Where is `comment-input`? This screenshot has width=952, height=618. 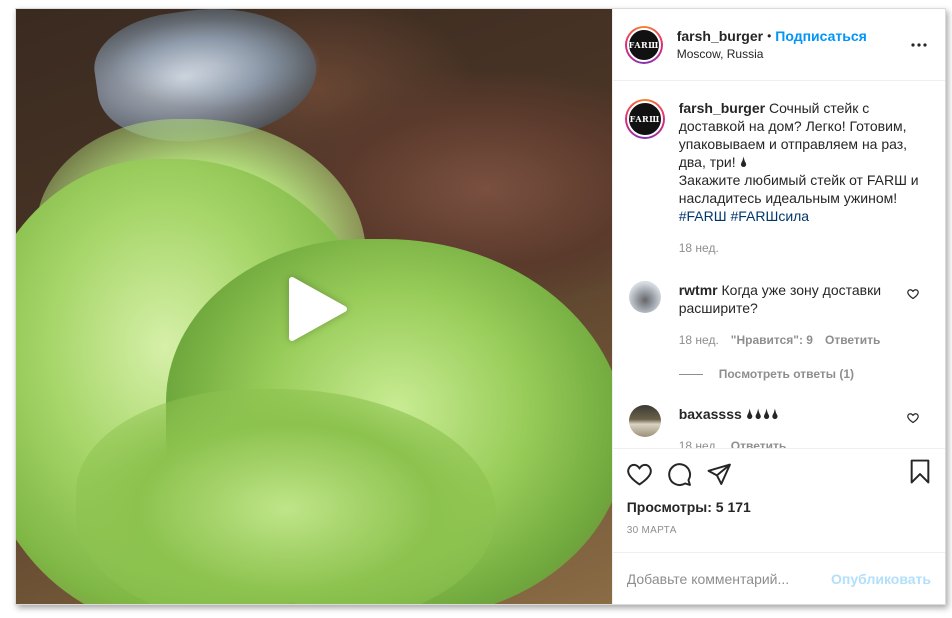
comment-input is located at coordinates (729, 578).